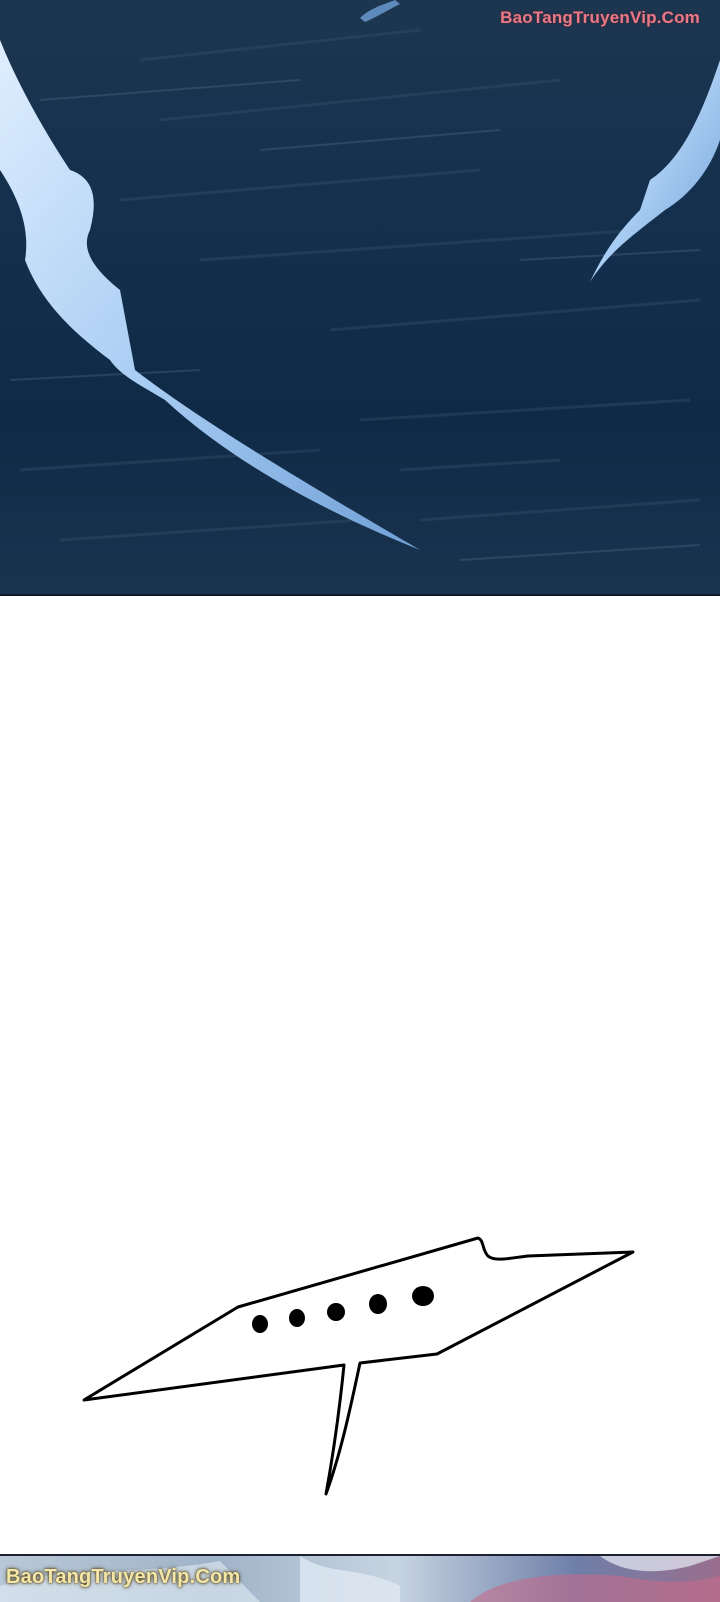 The image size is (720, 1602). I want to click on debris-shape, so click(380, 11).